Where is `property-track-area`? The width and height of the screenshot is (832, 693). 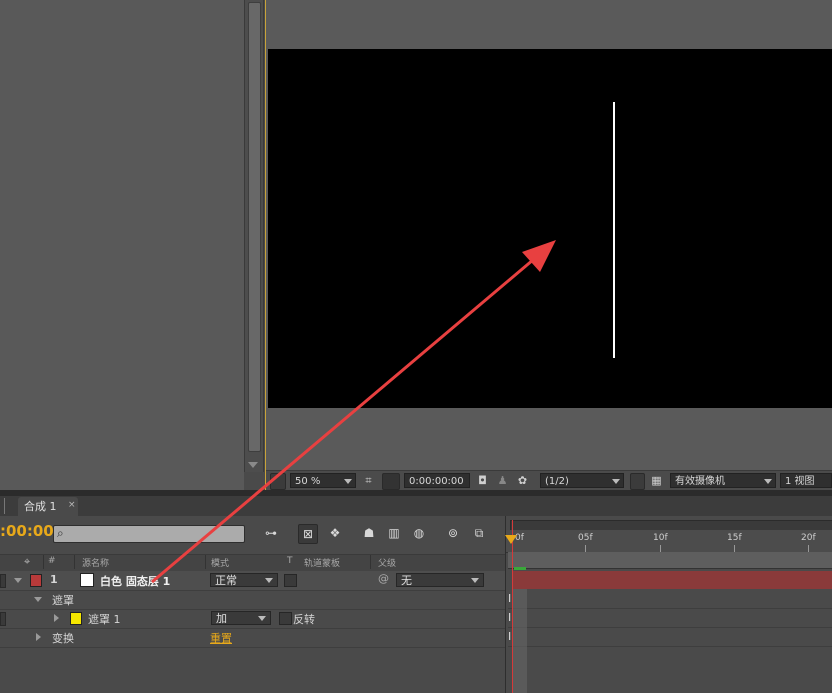
property-track-area is located at coordinates (670, 641).